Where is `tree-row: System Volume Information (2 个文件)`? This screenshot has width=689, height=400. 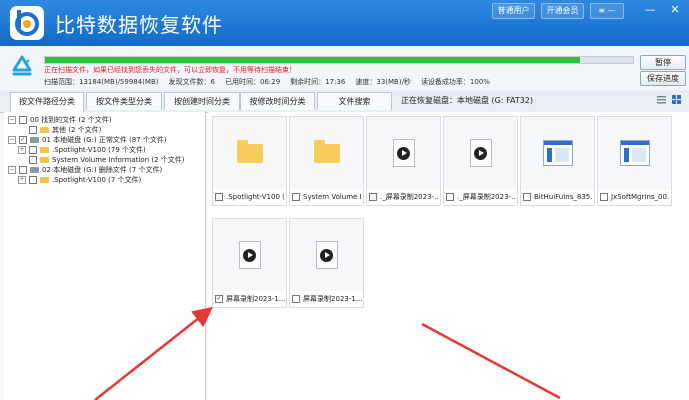 tree-row: System Volume Information (2 个文件) is located at coordinates (101, 160).